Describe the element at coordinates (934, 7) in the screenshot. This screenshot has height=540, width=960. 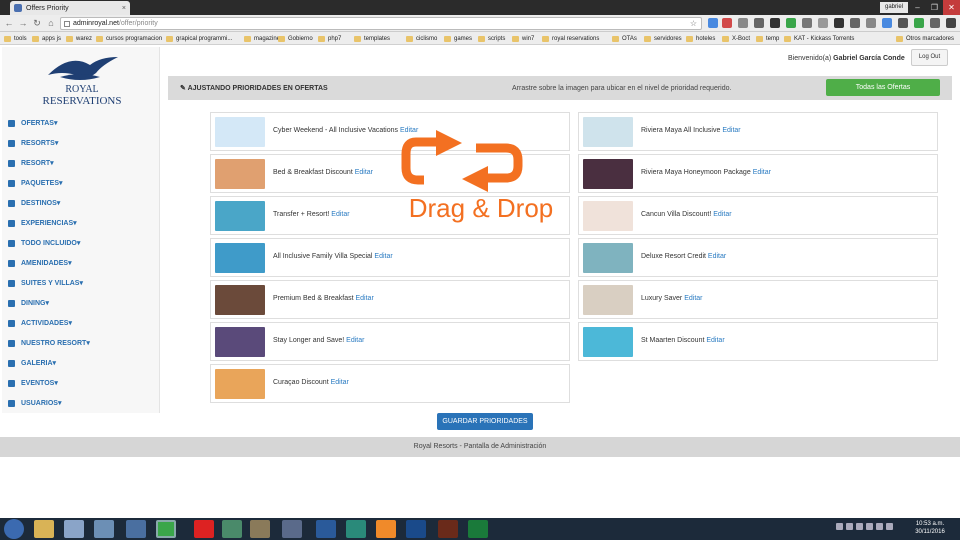
I see `maximize-button: ❐` at that location.